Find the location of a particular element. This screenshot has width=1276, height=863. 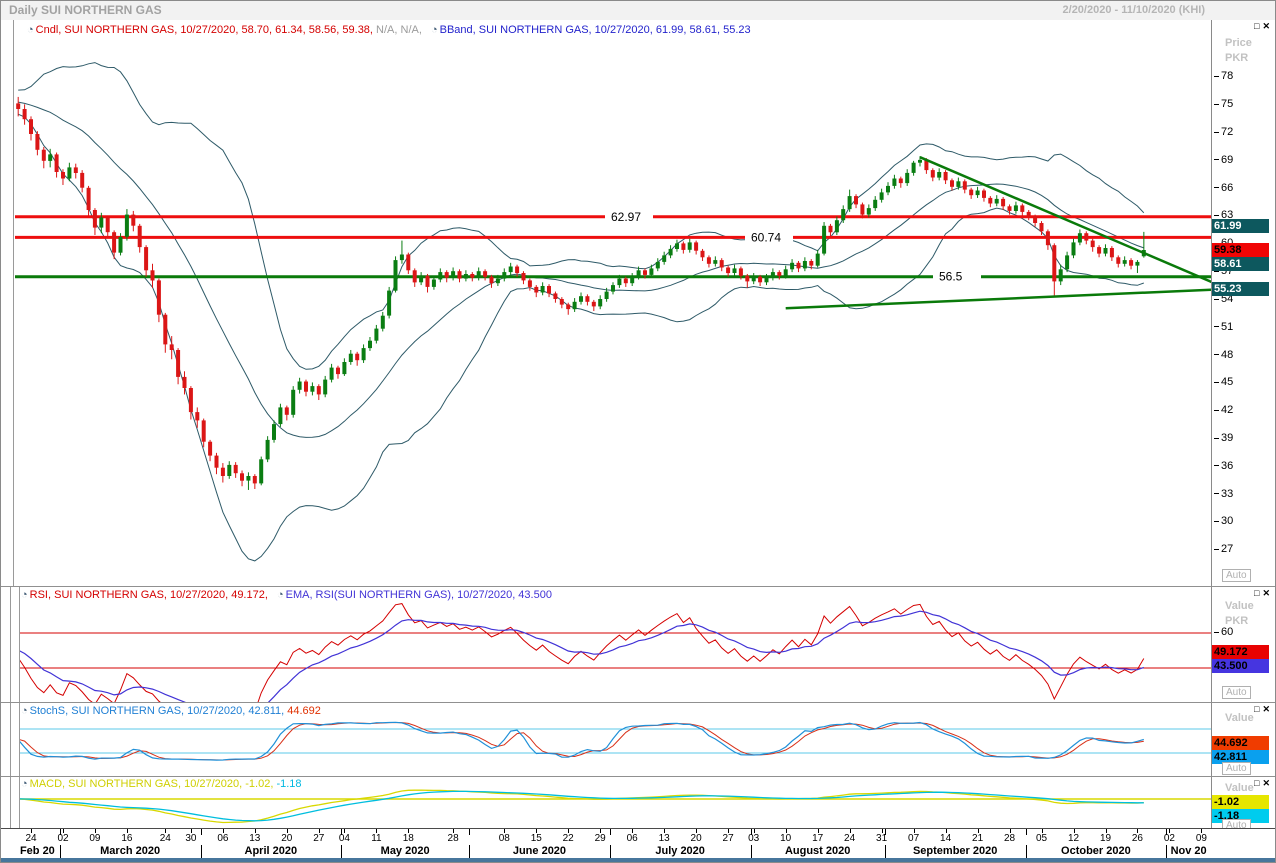

value-box: -1.02 is located at coordinates (1240, 801).